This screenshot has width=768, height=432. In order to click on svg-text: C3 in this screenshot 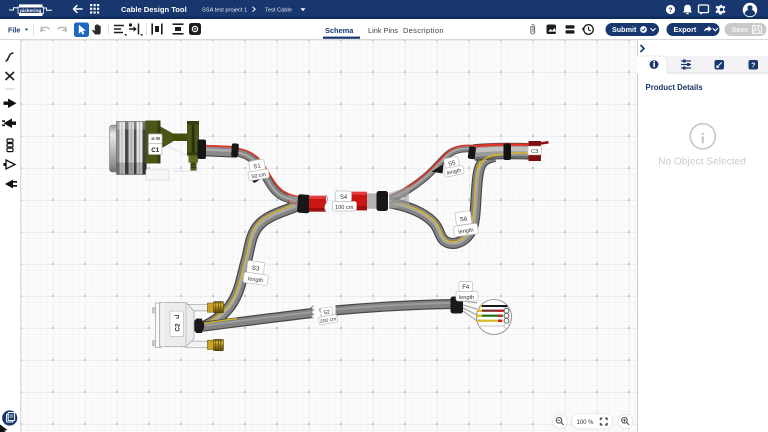, I will do `click(534, 152)`.